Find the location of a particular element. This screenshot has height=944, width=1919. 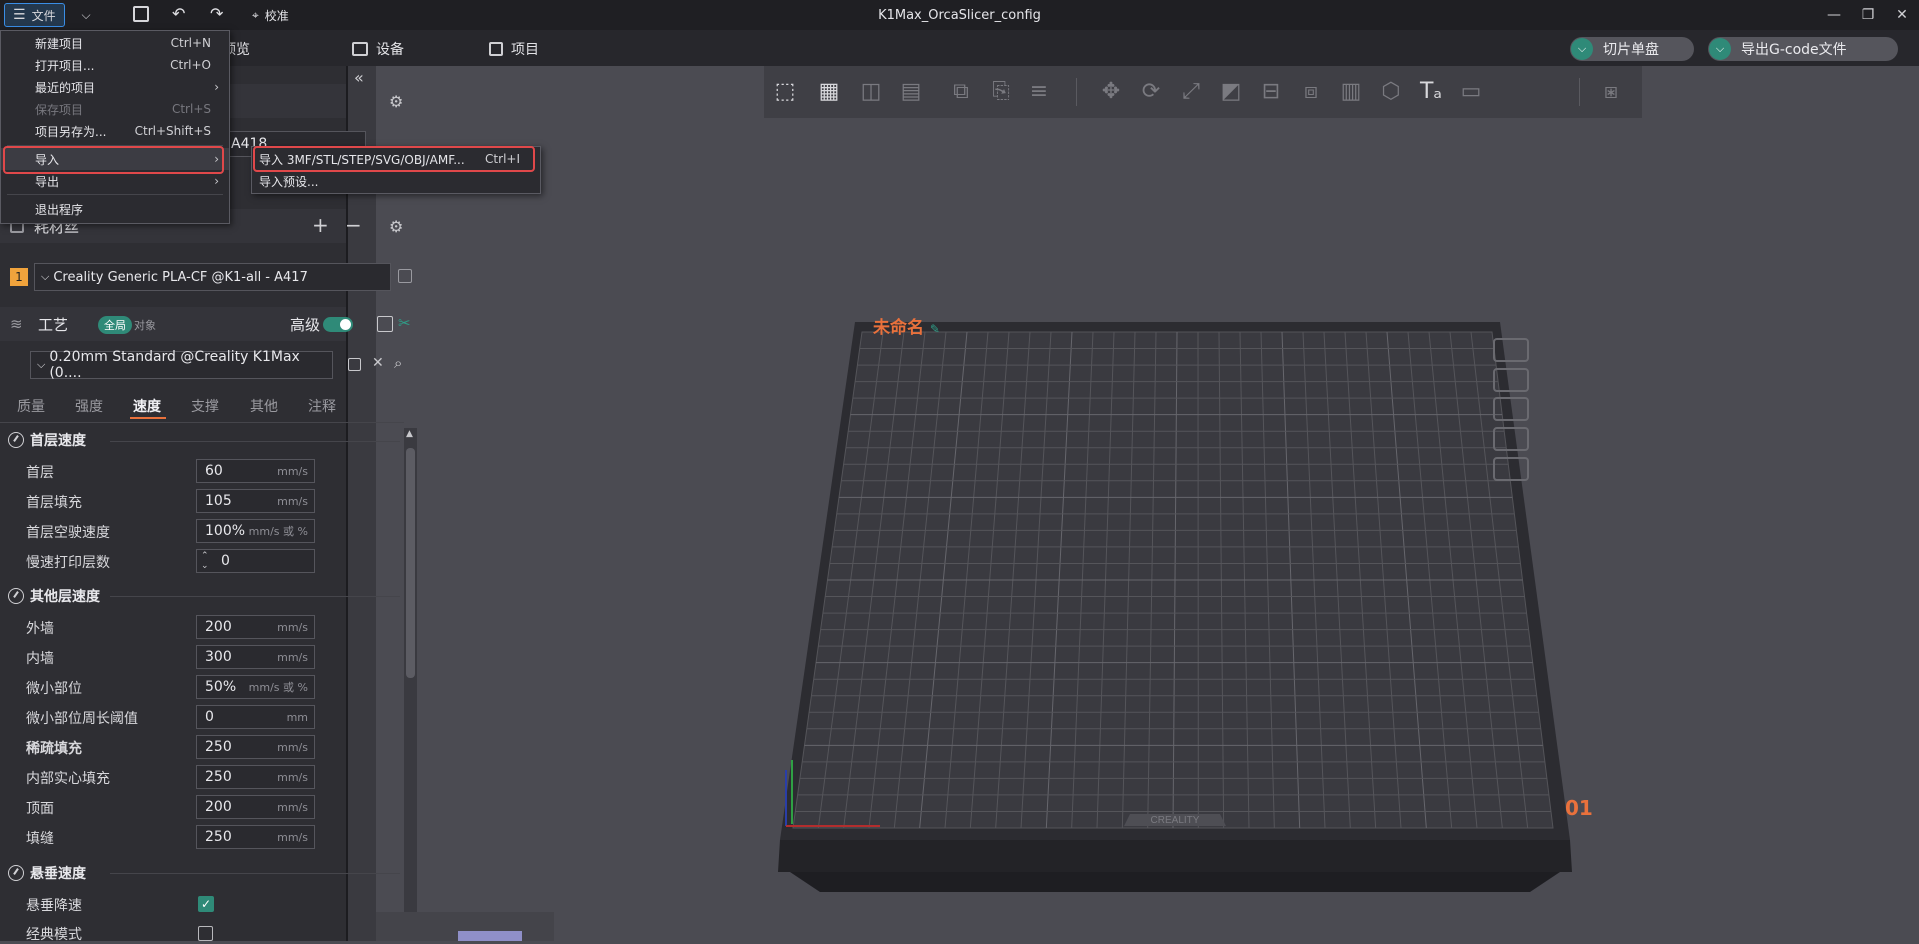

subtab-notes: 注释 is located at coordinates (322, 406).